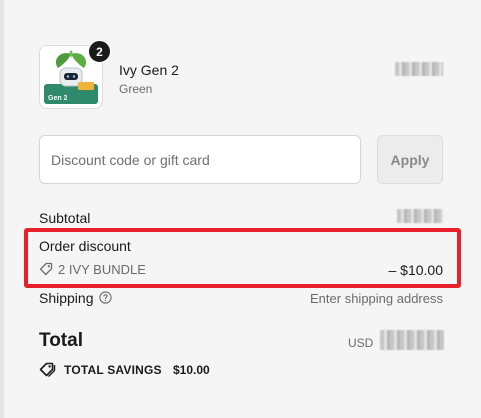  What do you see at coordinates (412, 340) in the screenshot?
I see `total-value-obscured` at bounding box center [412, 340].